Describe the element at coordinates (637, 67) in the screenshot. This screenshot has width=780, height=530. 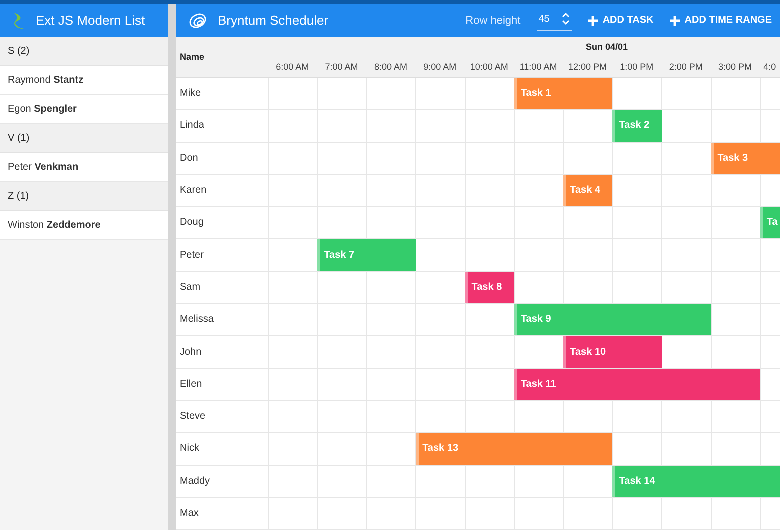
I see `hour-label: 1:00 PM` at that location.